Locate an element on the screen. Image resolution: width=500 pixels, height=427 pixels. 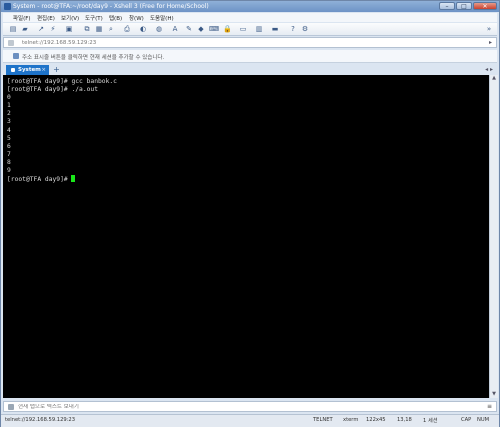
address-bar: ▸ is located at coordinates (250, 42).